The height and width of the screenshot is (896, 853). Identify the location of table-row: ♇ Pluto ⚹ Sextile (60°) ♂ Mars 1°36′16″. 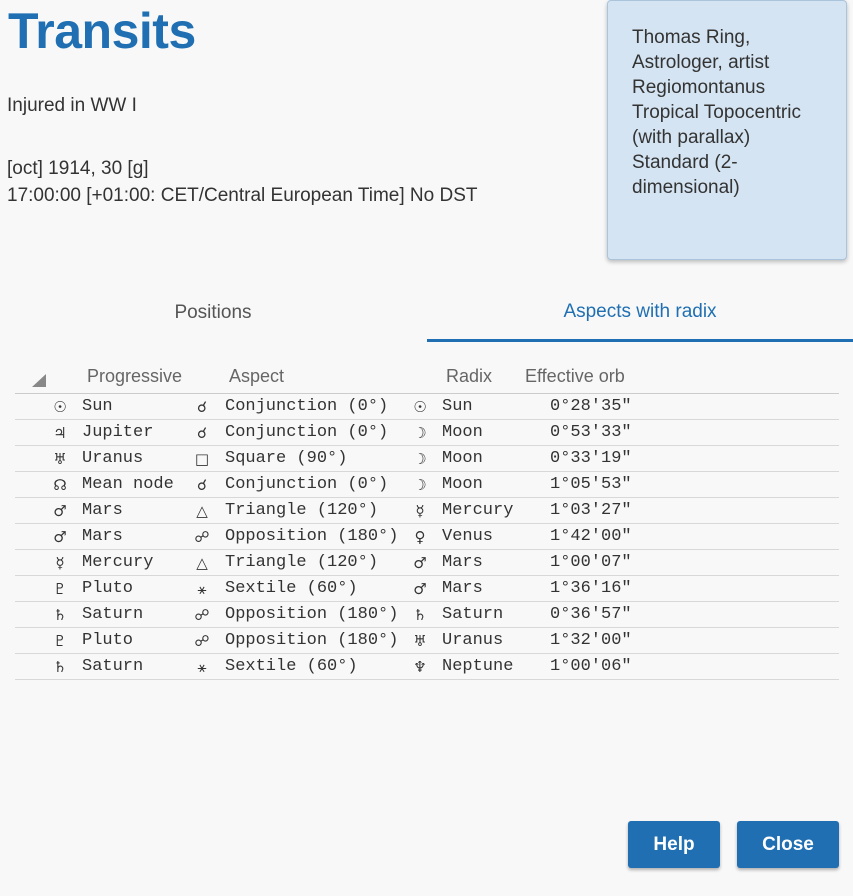
(427, 589).